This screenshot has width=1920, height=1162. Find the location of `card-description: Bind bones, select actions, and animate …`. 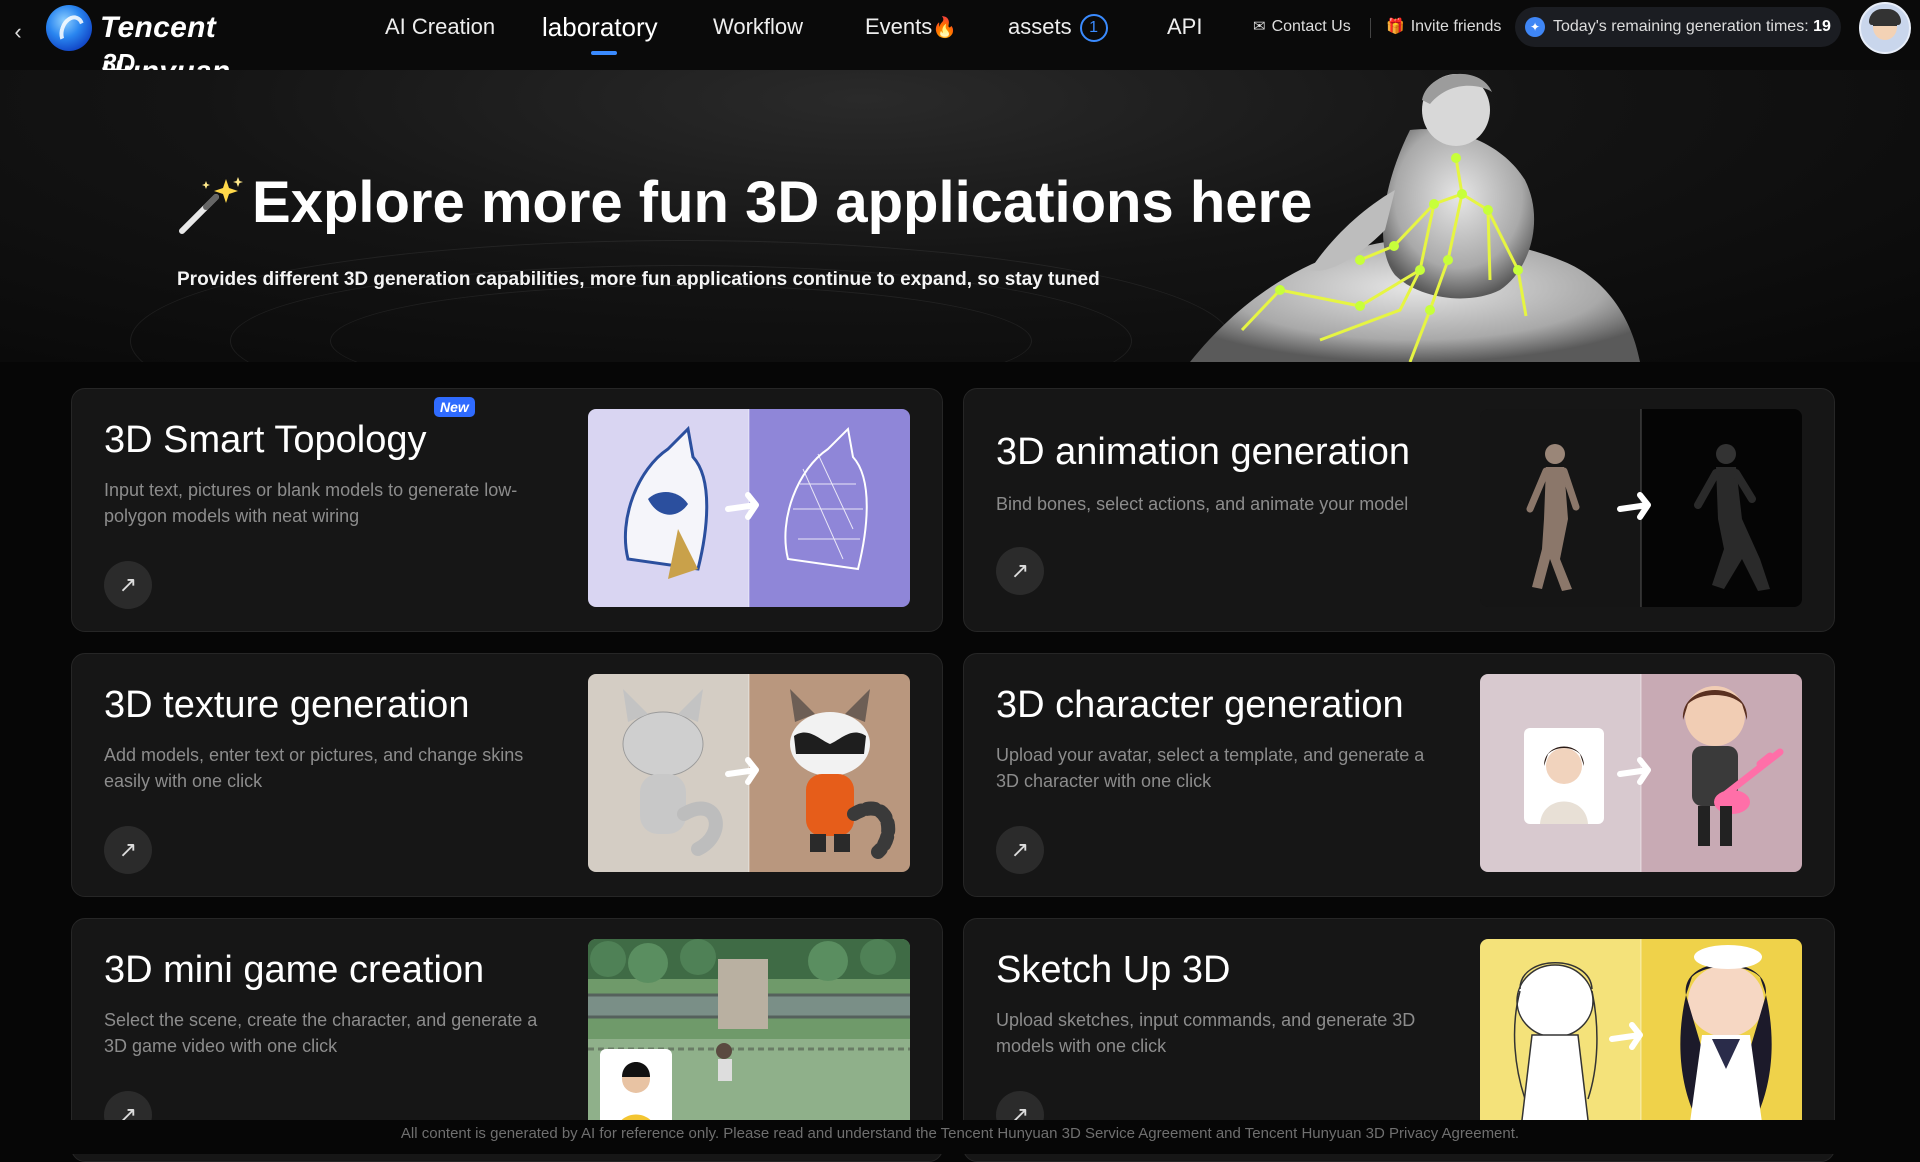

card-description: Bind bones, select actions, and animate … is located at coordinates (1202, 504).